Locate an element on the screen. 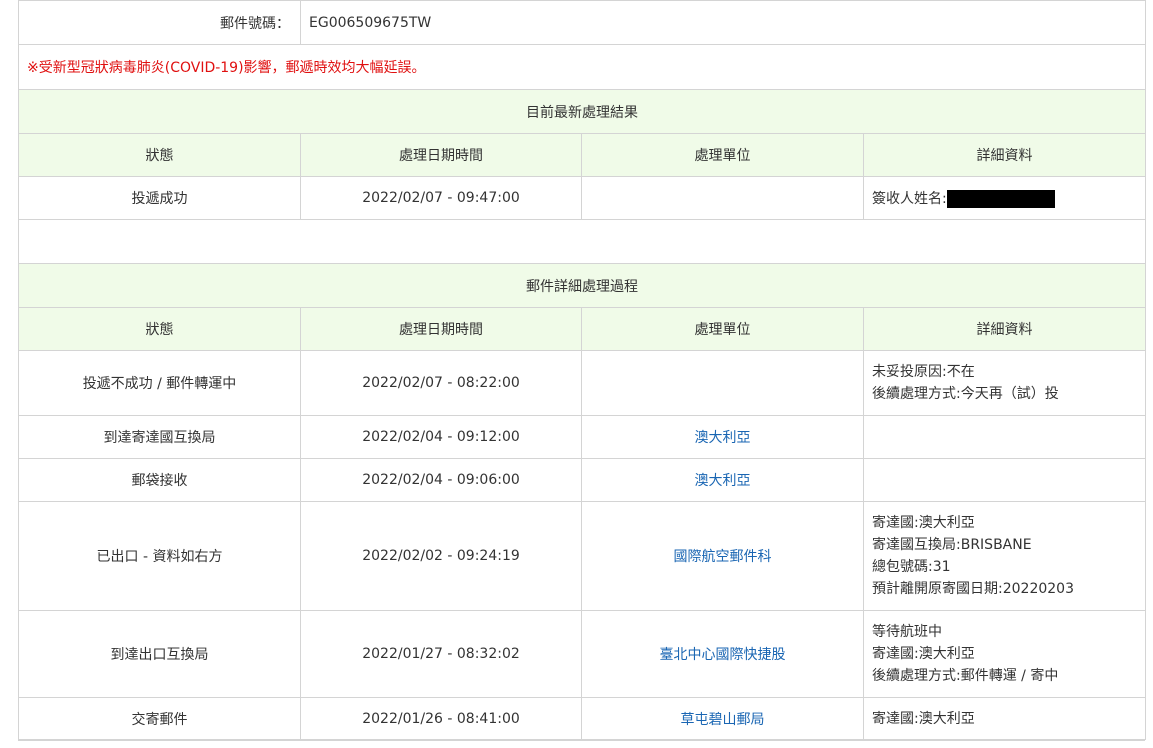 The height and width of the screenshot is (748, 1153). tracking-number-row: 郵件號碼： EG006509675TW is located at coordinates (582, 22).